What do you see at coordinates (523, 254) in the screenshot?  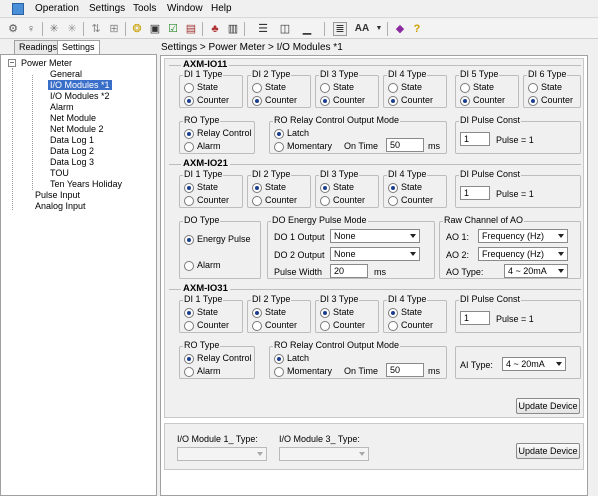 I see `ao2-select: Frequency (Hz)` at bounding box center [523, 254].